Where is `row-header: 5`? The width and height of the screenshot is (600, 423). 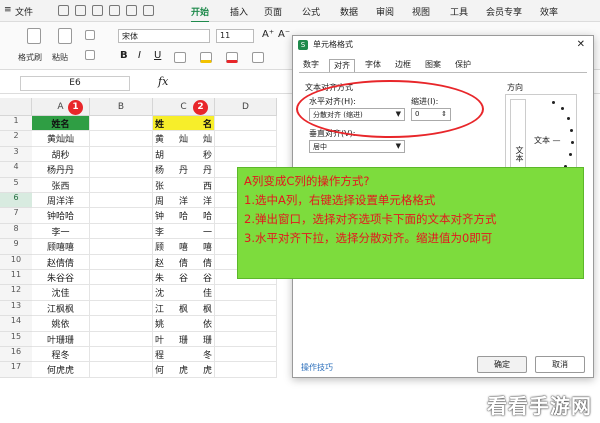 row-header: 5 is located at coordinates (16, 185).